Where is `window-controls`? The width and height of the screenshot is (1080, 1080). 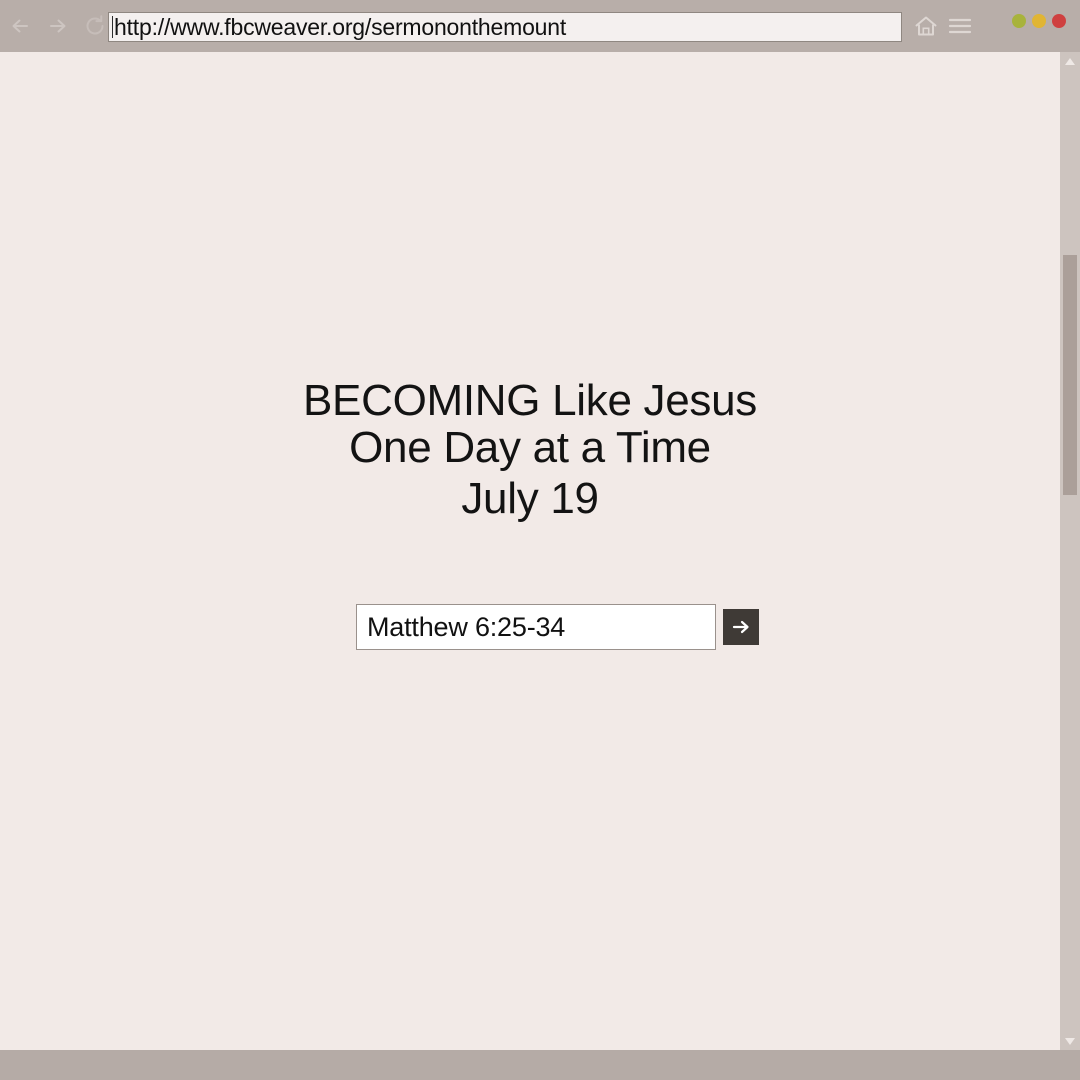
window-controls is located at coordinates (1039, 21).